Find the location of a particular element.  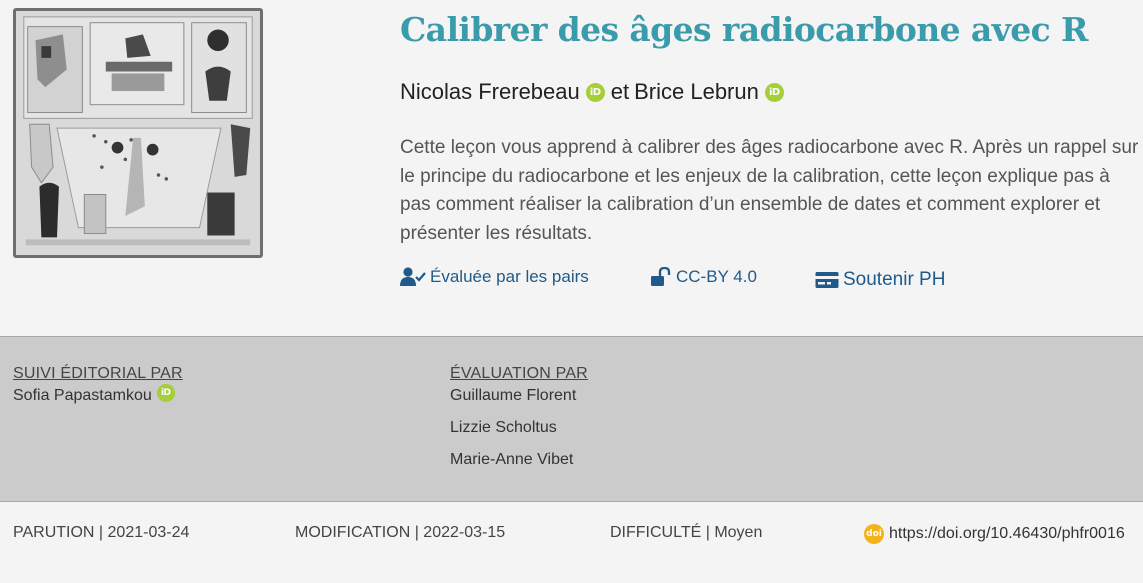

author-name: Nicolas Frerebeau is located at coordinates (490, 92).